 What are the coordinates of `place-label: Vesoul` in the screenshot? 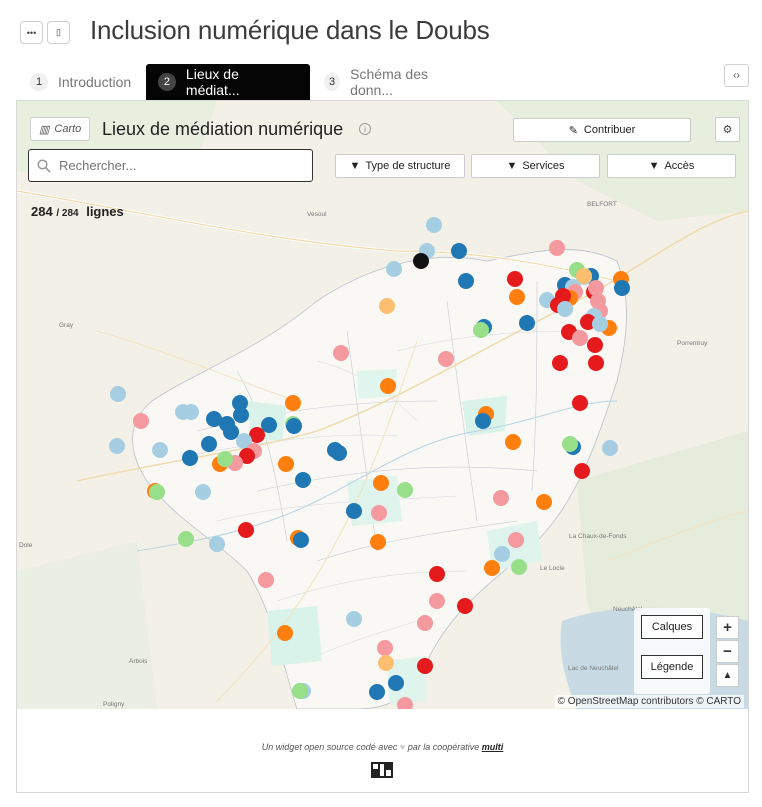 It's located at (317, 214).